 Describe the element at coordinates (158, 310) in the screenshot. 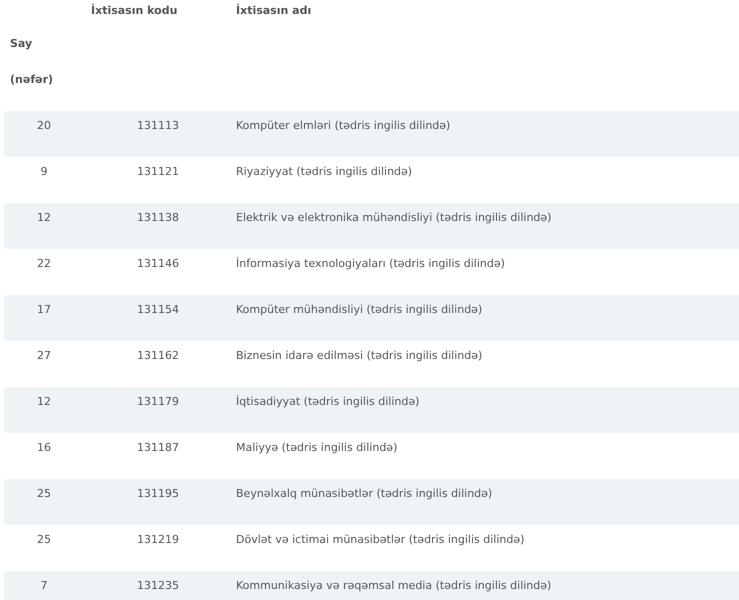

I see `table-cell-text: 131154` at that location.